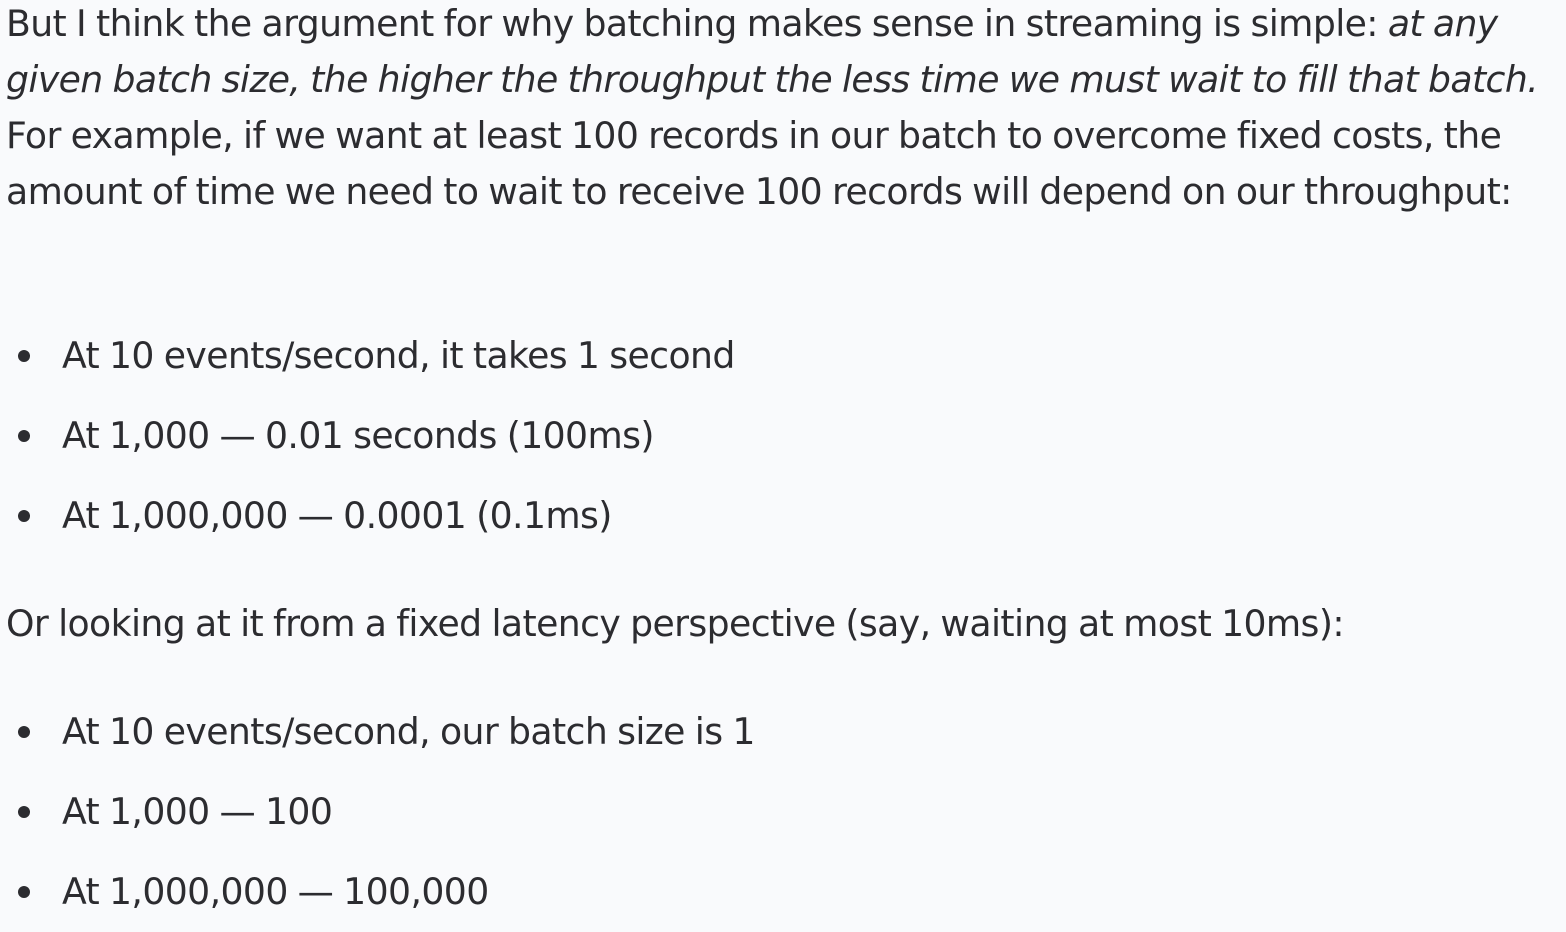  What do you see at coordinates (783, 898) in the screenshot?
I see `list-item: At 1,000,000 — 100,000` at bounding box center [783, 898].